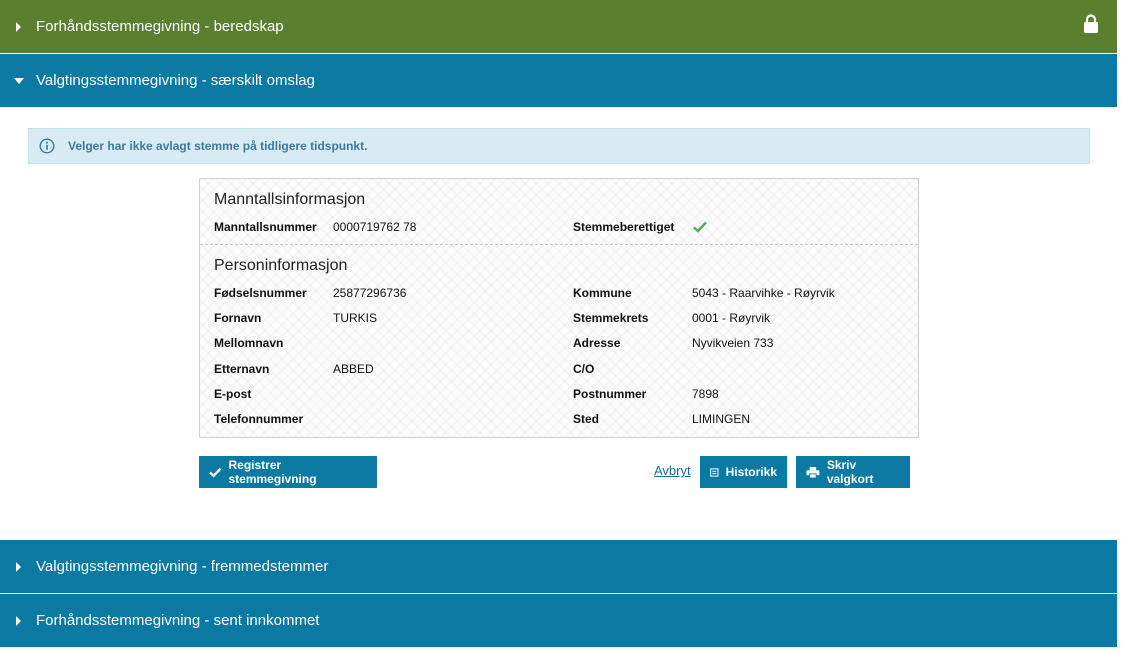 Image resolution: width=1125 pixels, height=654 pixels. I want to click on field-value: 0000719762 78, so click(375, 227).